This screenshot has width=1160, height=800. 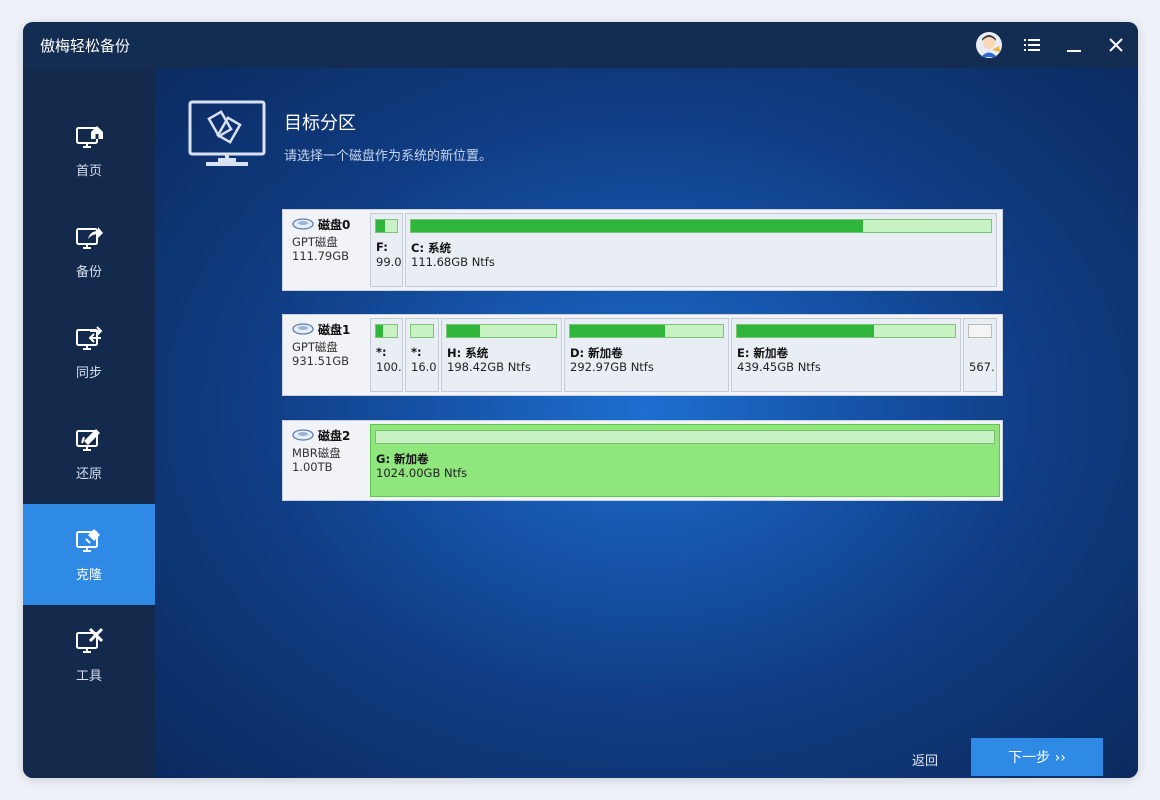 I want to click on menu-icon, so click(x=1032, y=45).